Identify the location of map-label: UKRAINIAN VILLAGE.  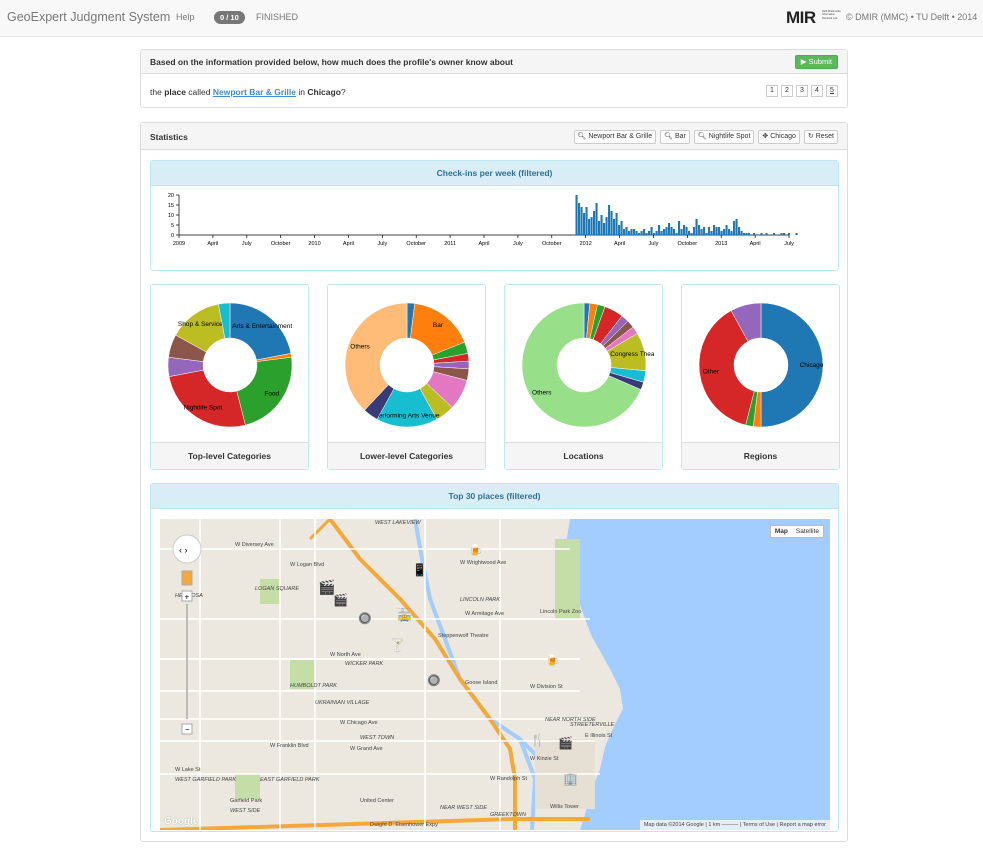
(342, 703).